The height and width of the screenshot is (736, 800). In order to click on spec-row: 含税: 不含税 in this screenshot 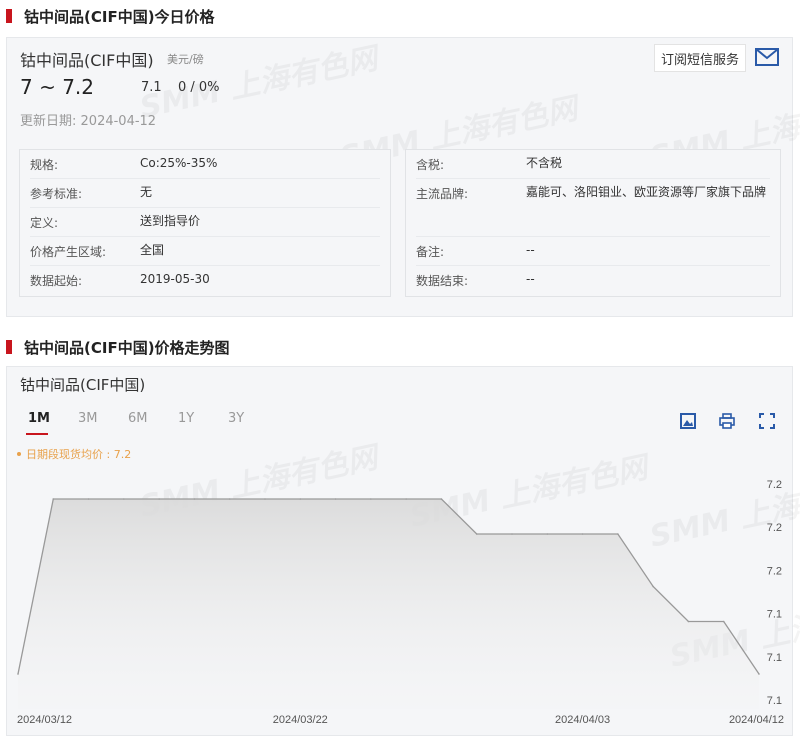, I will do `click(593, 164)`.